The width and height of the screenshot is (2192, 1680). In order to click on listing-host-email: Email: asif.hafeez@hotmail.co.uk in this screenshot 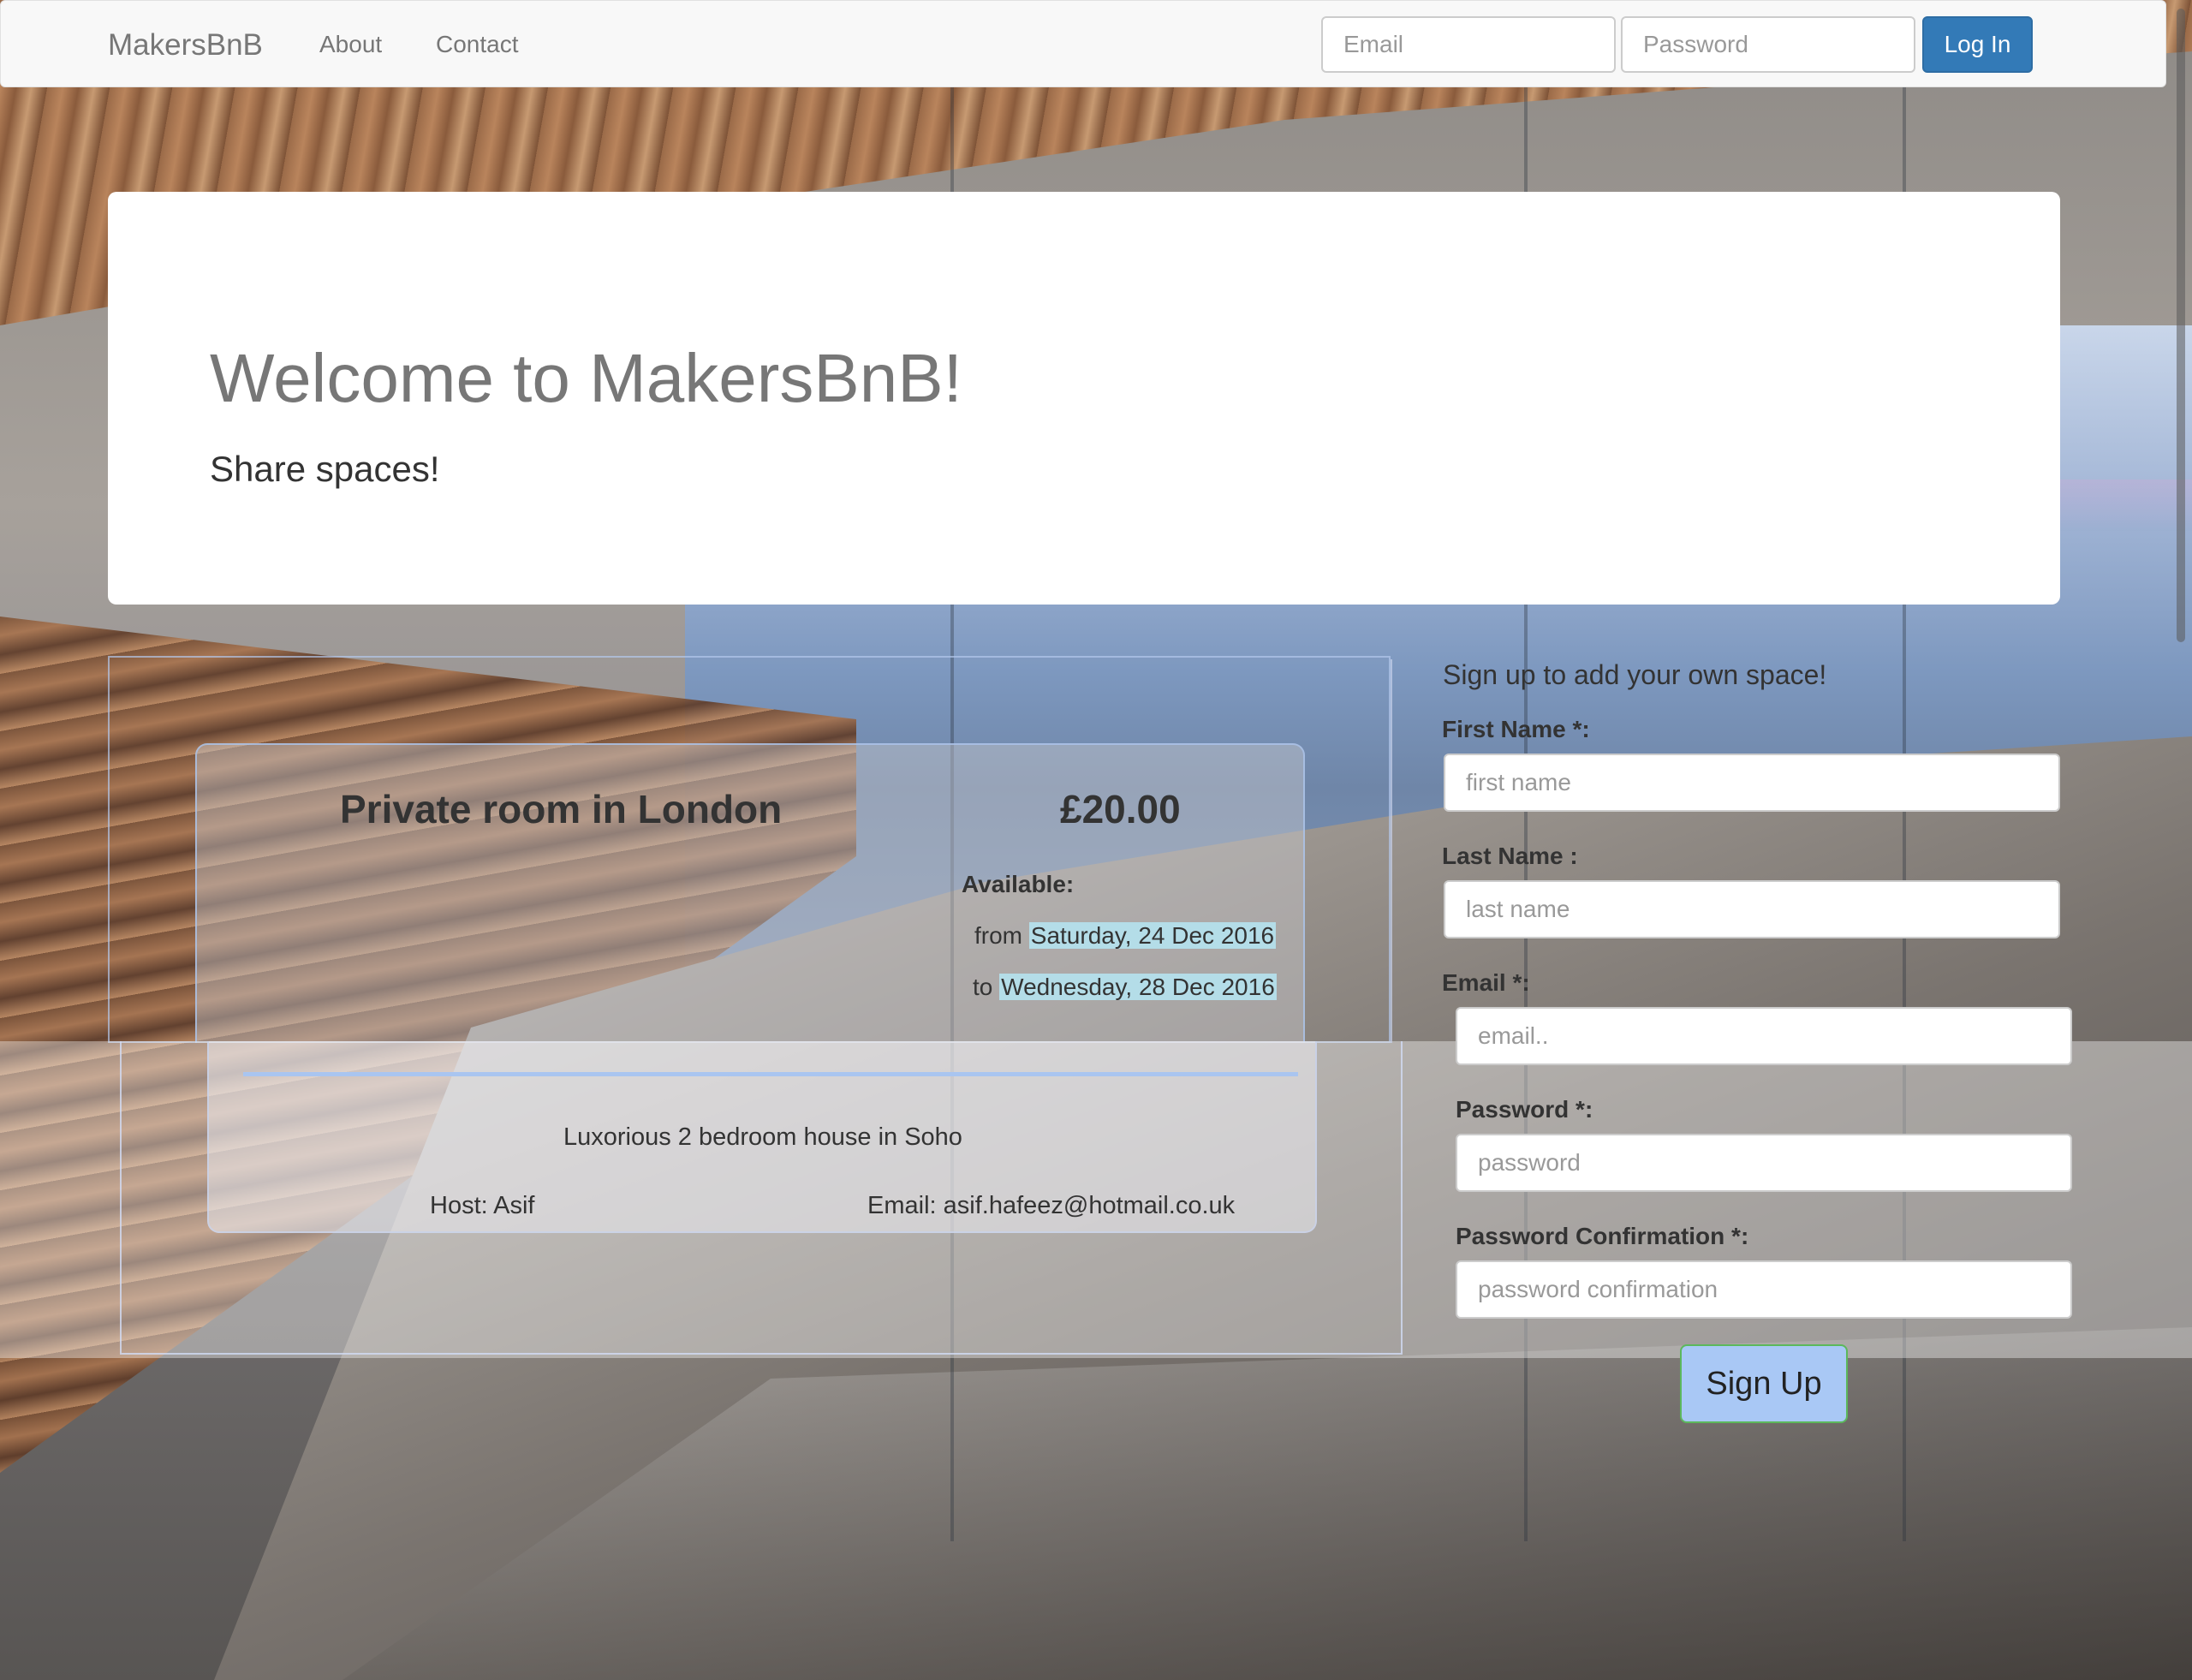, I will do `click(1051, 1205)`.